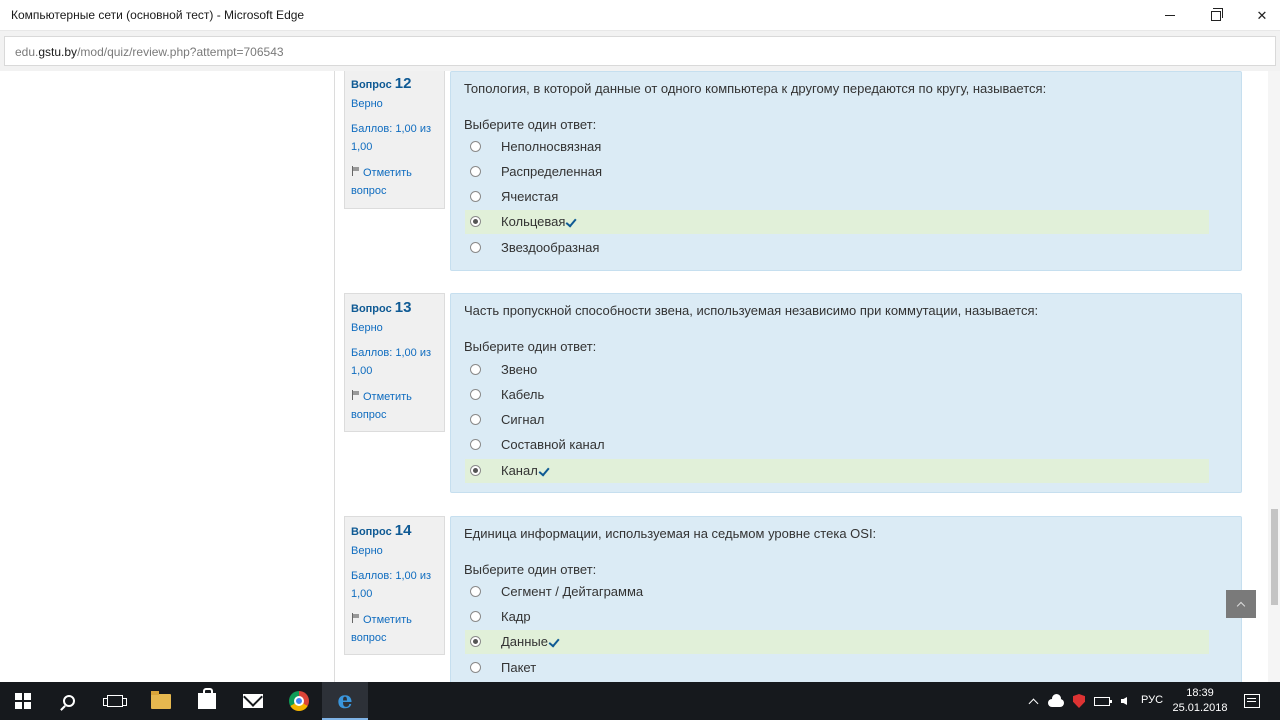 This screenshot has height=720, width=1280. I want to click on start-button, so click(23, 701).